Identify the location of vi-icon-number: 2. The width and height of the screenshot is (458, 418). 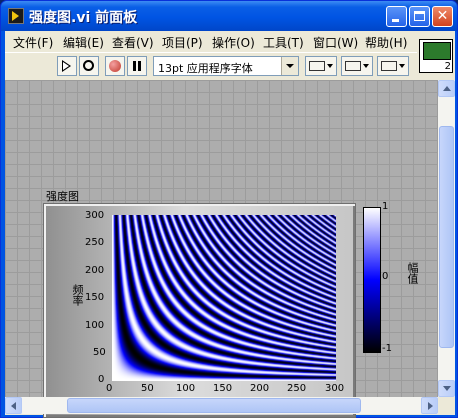
(447, 66).